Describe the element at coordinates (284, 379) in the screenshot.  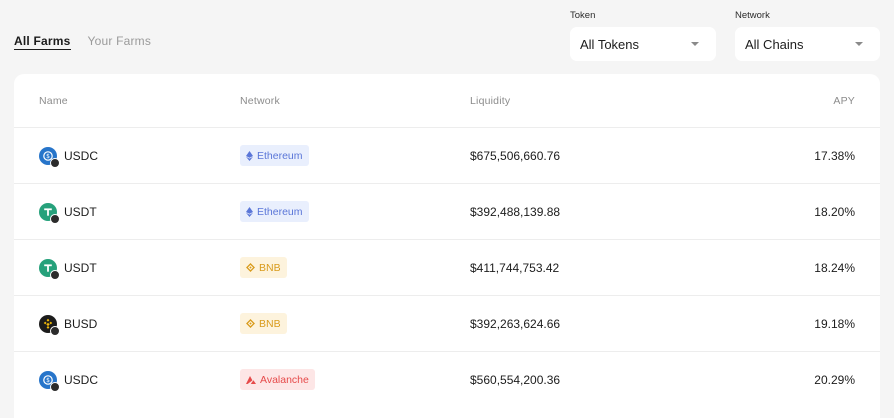
I see `network-name: Avalanche` at that location.